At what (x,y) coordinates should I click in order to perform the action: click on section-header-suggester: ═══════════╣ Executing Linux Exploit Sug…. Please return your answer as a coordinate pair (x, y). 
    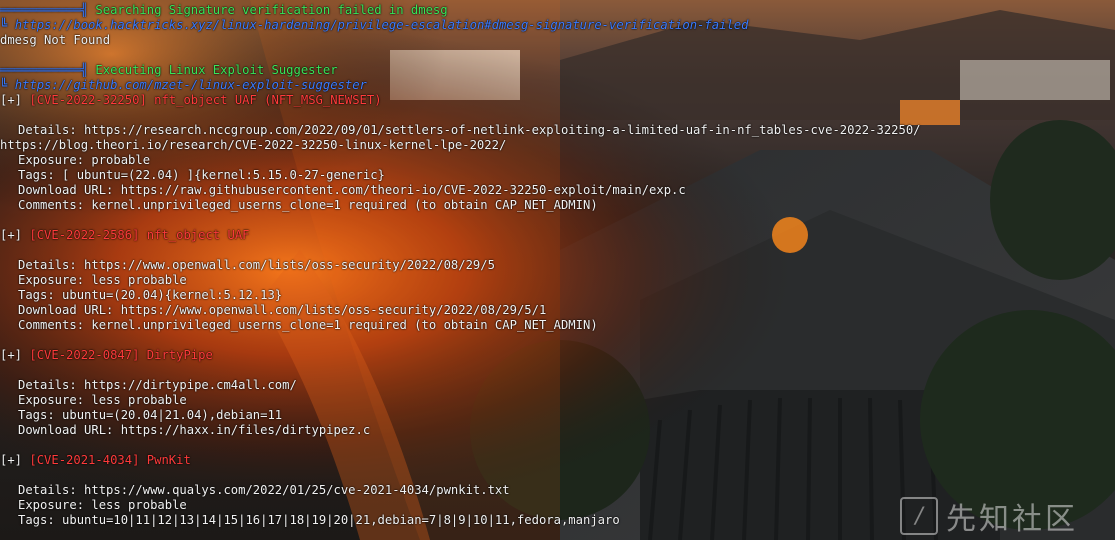
    Looking at the image, I should click on (169, 70).